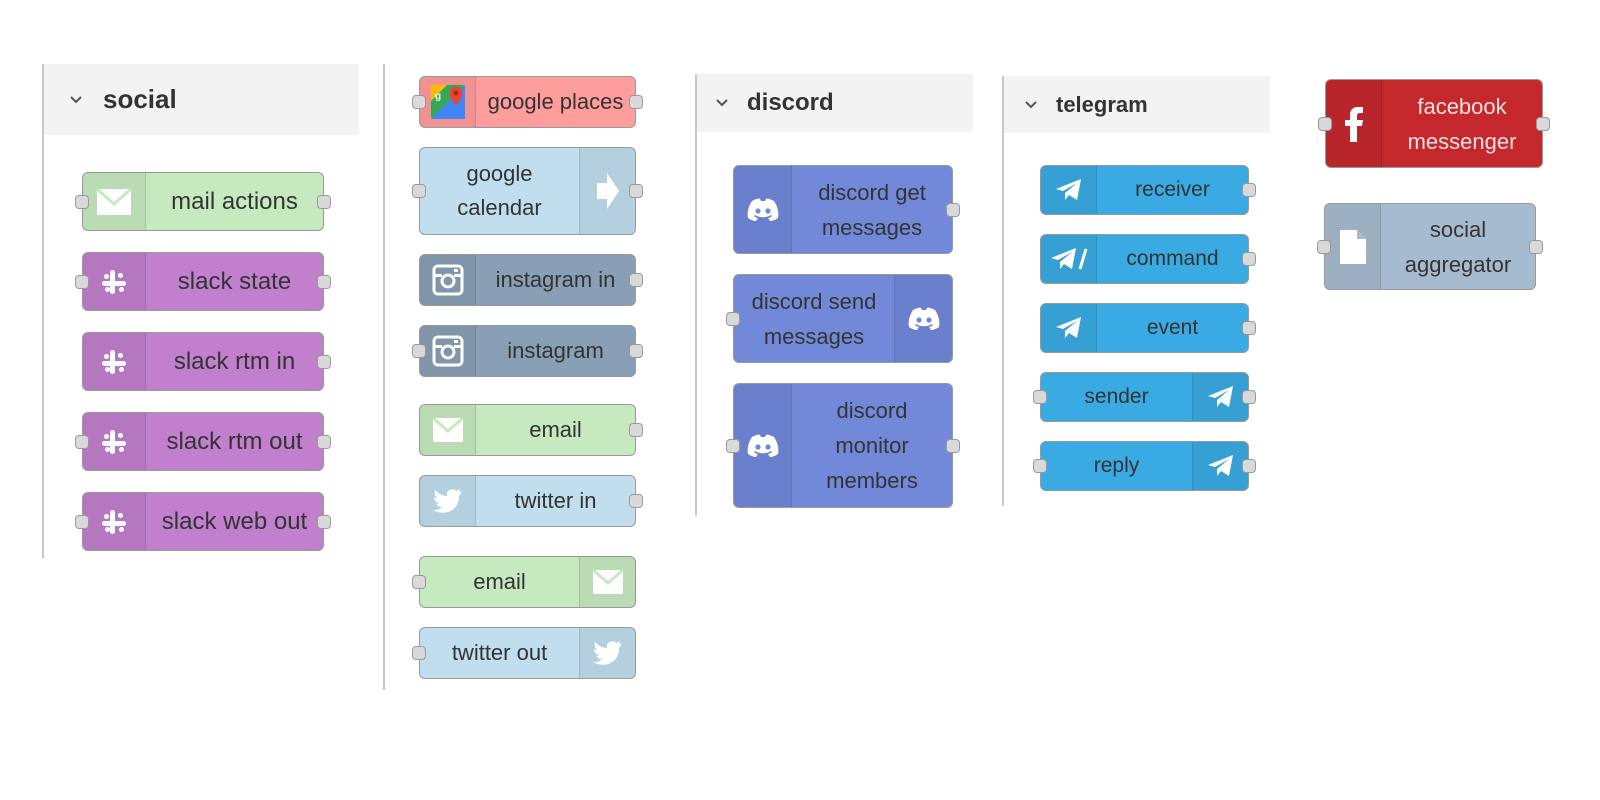 The image size is (1600, 800). I want to click on discord-icon, so click(763, 209).